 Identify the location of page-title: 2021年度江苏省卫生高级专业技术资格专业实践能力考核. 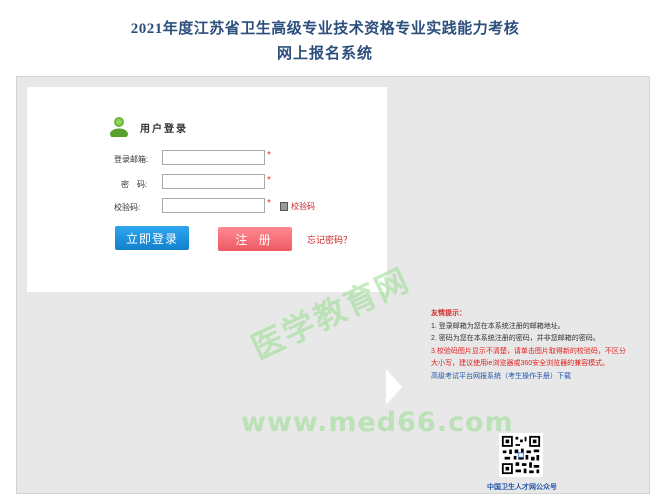
(325, 29).